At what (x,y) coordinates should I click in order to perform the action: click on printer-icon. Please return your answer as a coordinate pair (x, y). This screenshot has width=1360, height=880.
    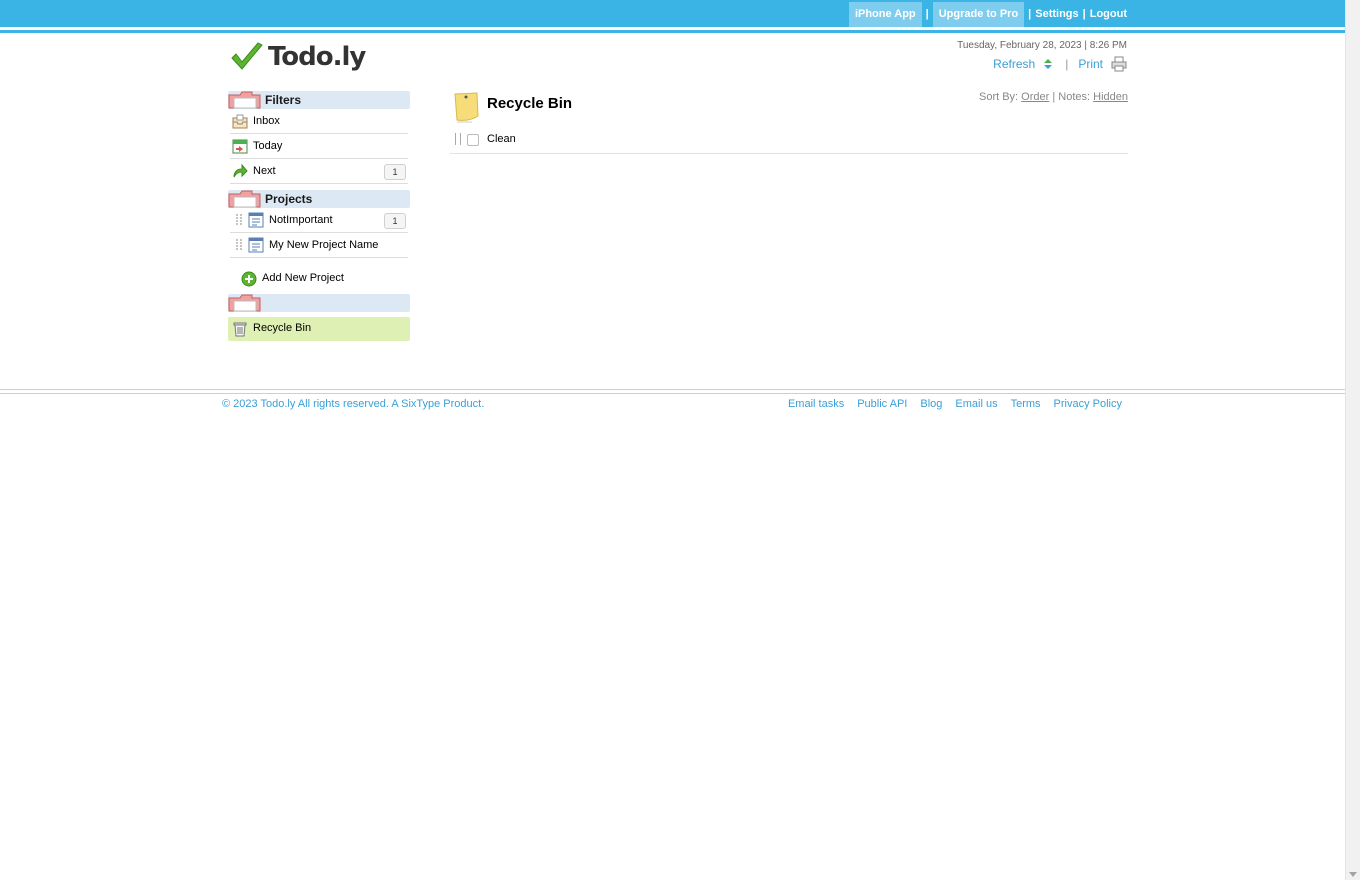
    Looking at the image, I should click on (1119, 64).